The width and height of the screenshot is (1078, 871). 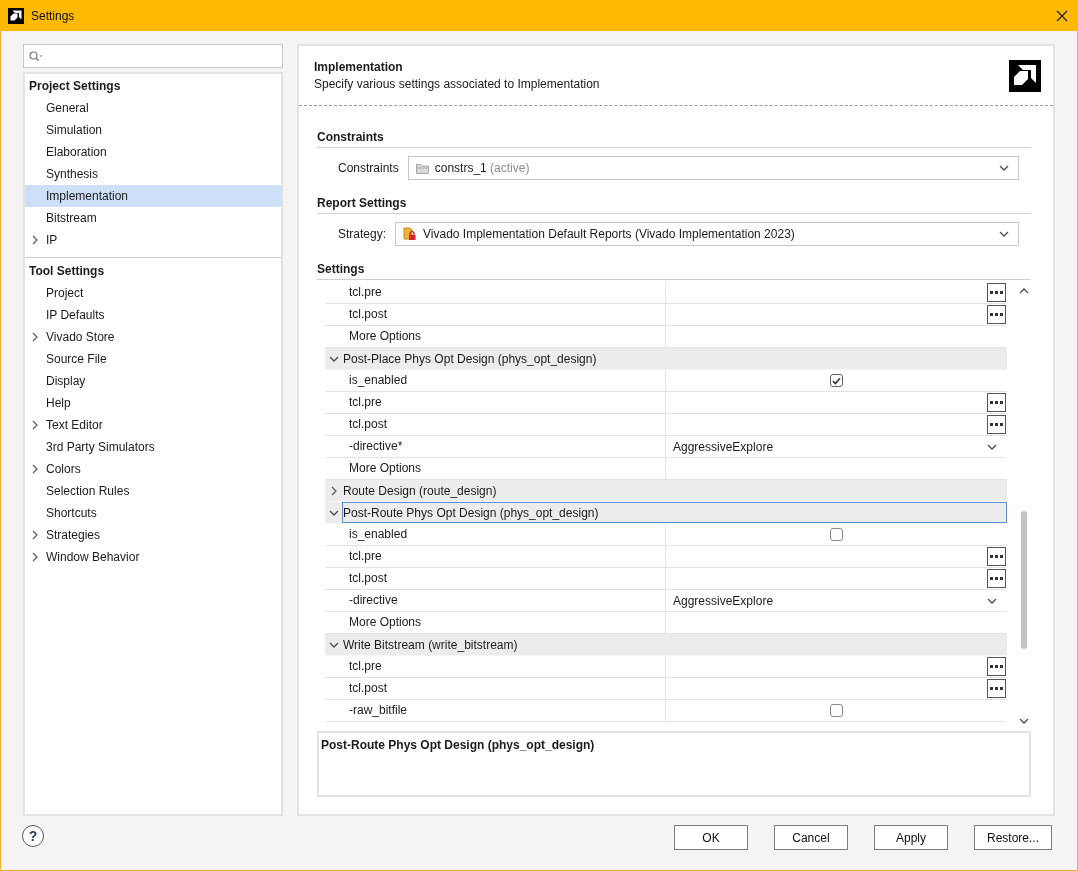 What do you see at coordinates (666, 359) in the screenshot?
I see `group-row: Post-Place Phys Opt Design (phys_opt_design)` at bounding box center [666, 359].